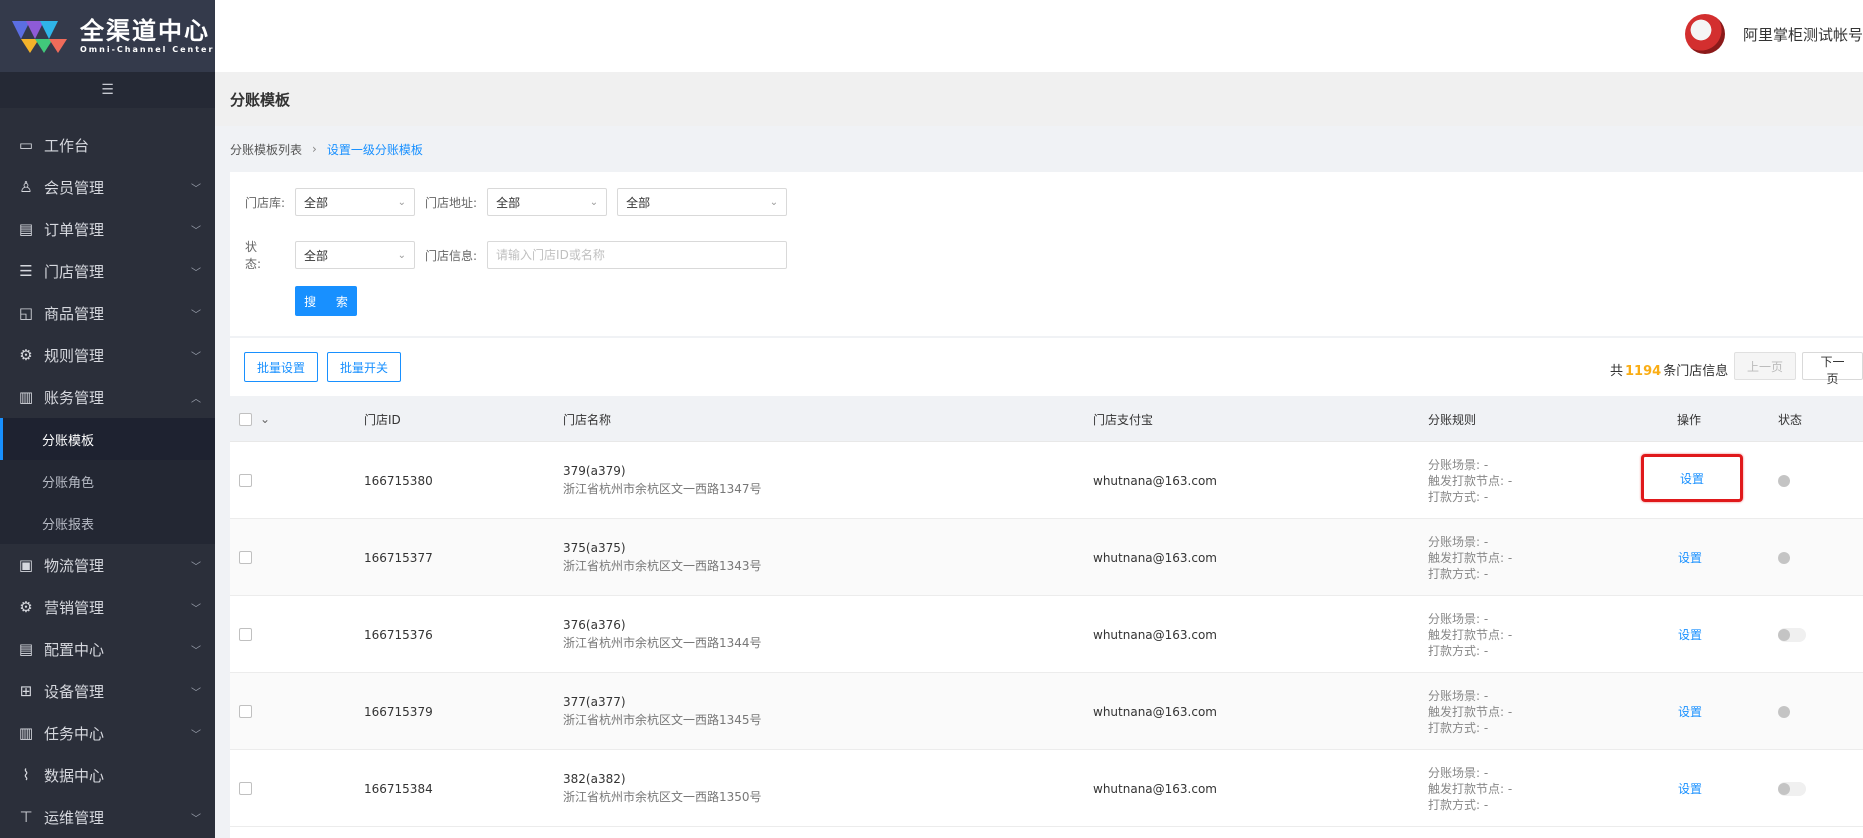  What do you see at coordinates (107, 355) in the screenshot?
I see `sidebar-item: ⚙ 规则管理 ﹀` at bounding box center [107, 355].